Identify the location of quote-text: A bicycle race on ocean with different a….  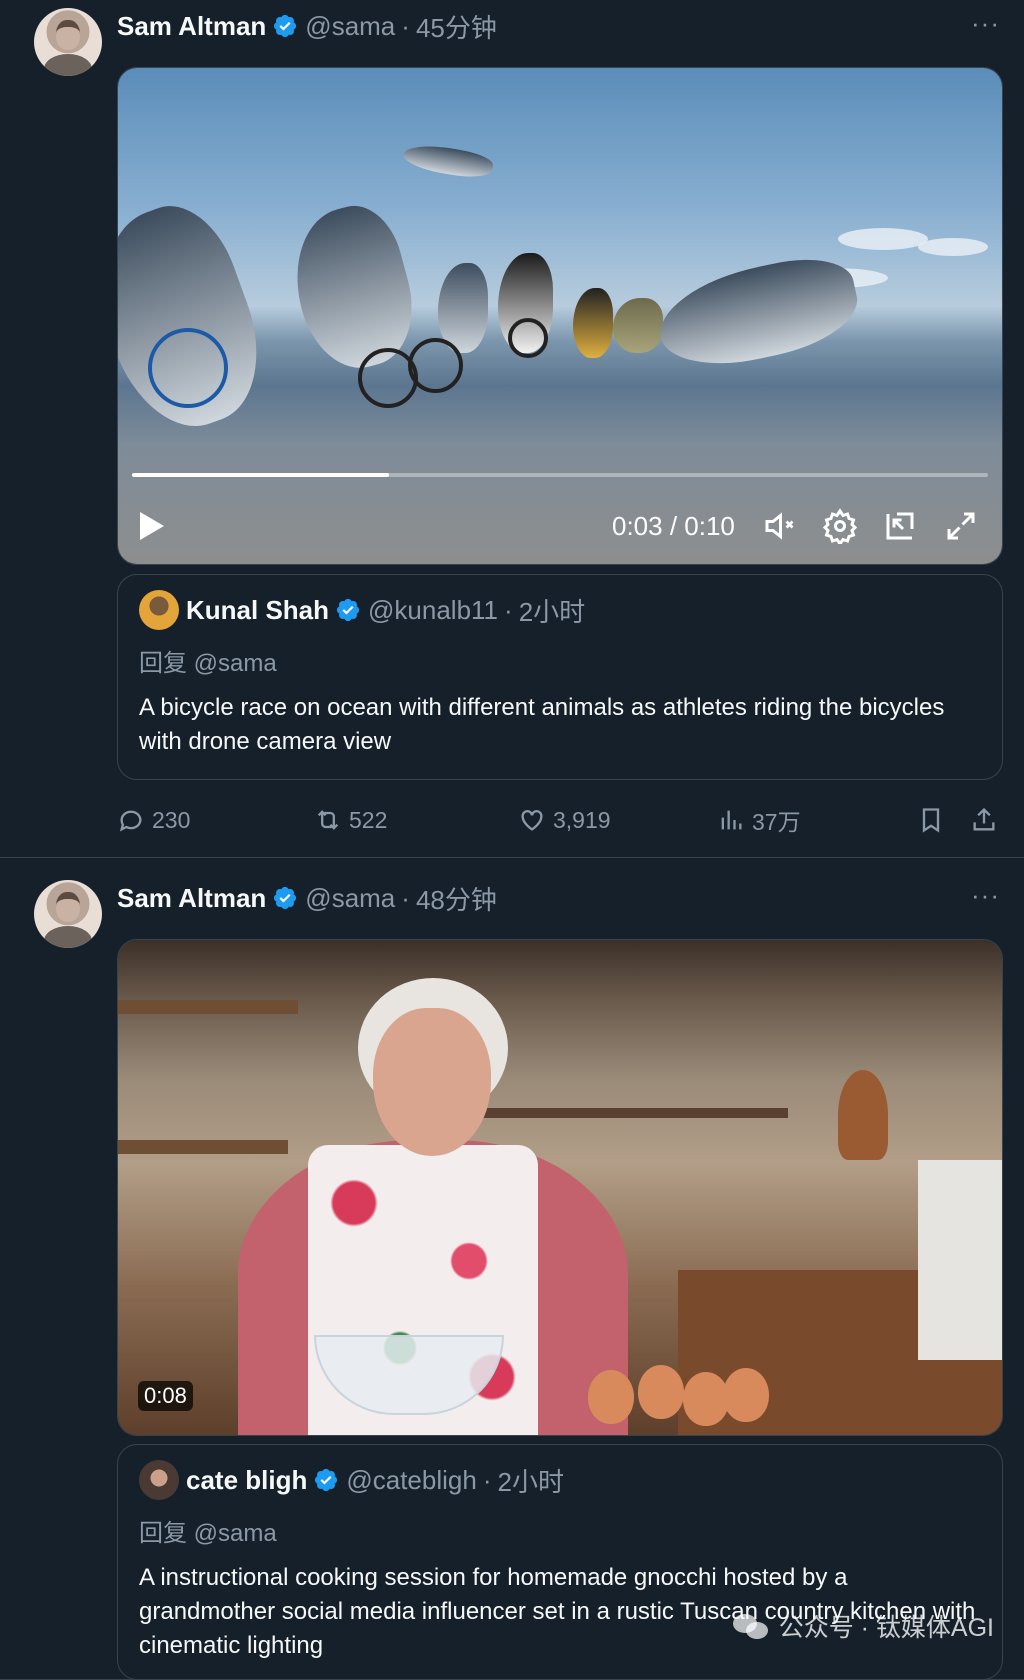
(542, 724).